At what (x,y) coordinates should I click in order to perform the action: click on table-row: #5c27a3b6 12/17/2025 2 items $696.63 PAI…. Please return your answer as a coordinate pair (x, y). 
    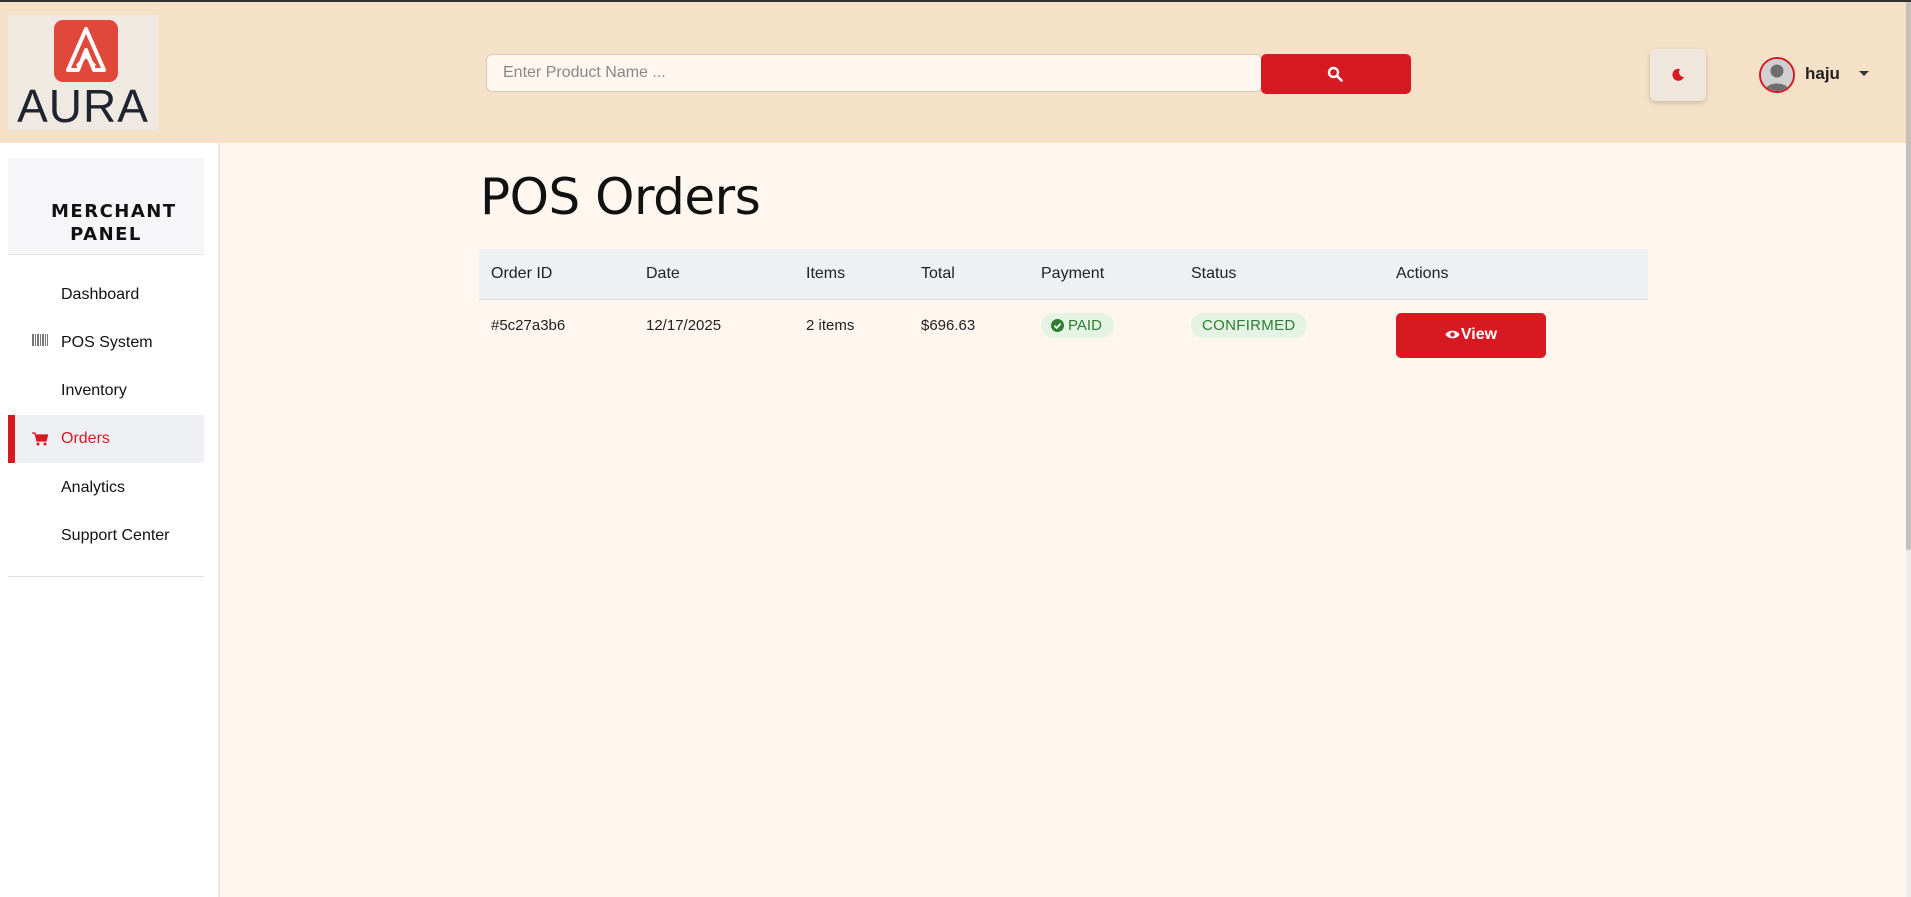
    Looking at the image, I should click on (1063, 334).